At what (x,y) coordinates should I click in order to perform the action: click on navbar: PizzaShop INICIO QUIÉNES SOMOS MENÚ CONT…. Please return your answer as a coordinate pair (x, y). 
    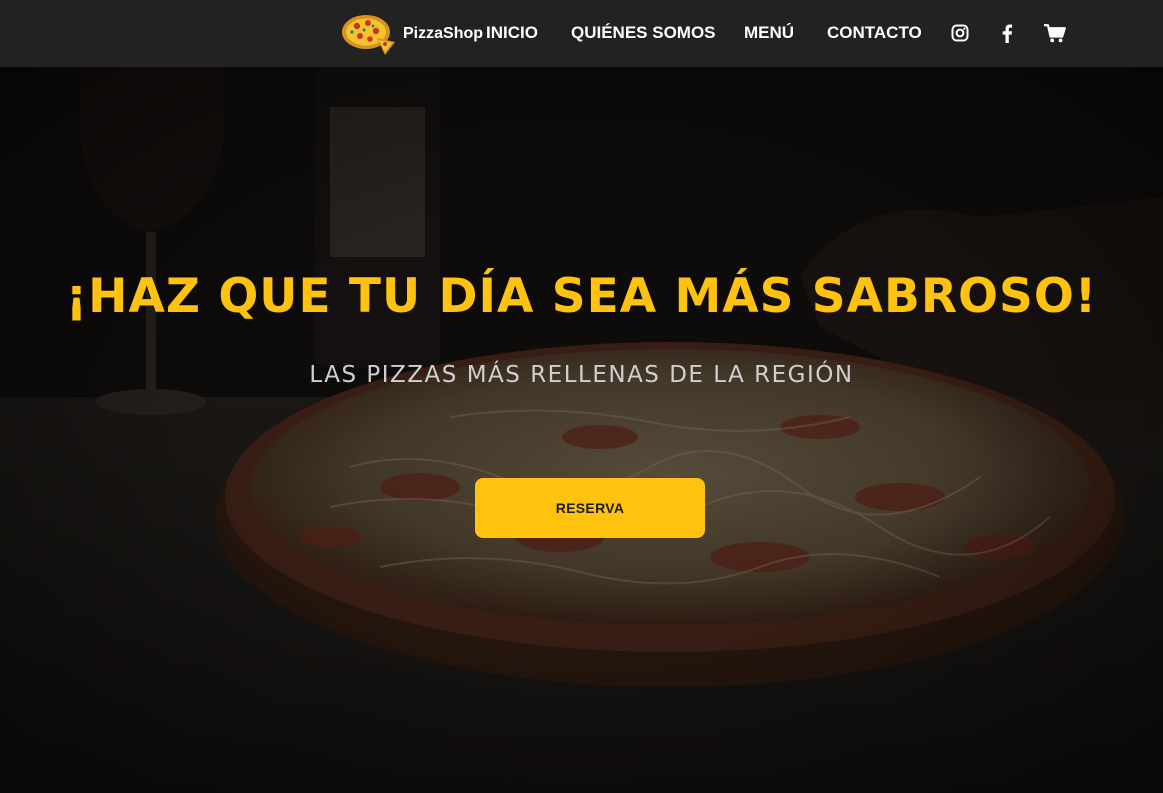
    Looking at the image, I should click on (581, 33).